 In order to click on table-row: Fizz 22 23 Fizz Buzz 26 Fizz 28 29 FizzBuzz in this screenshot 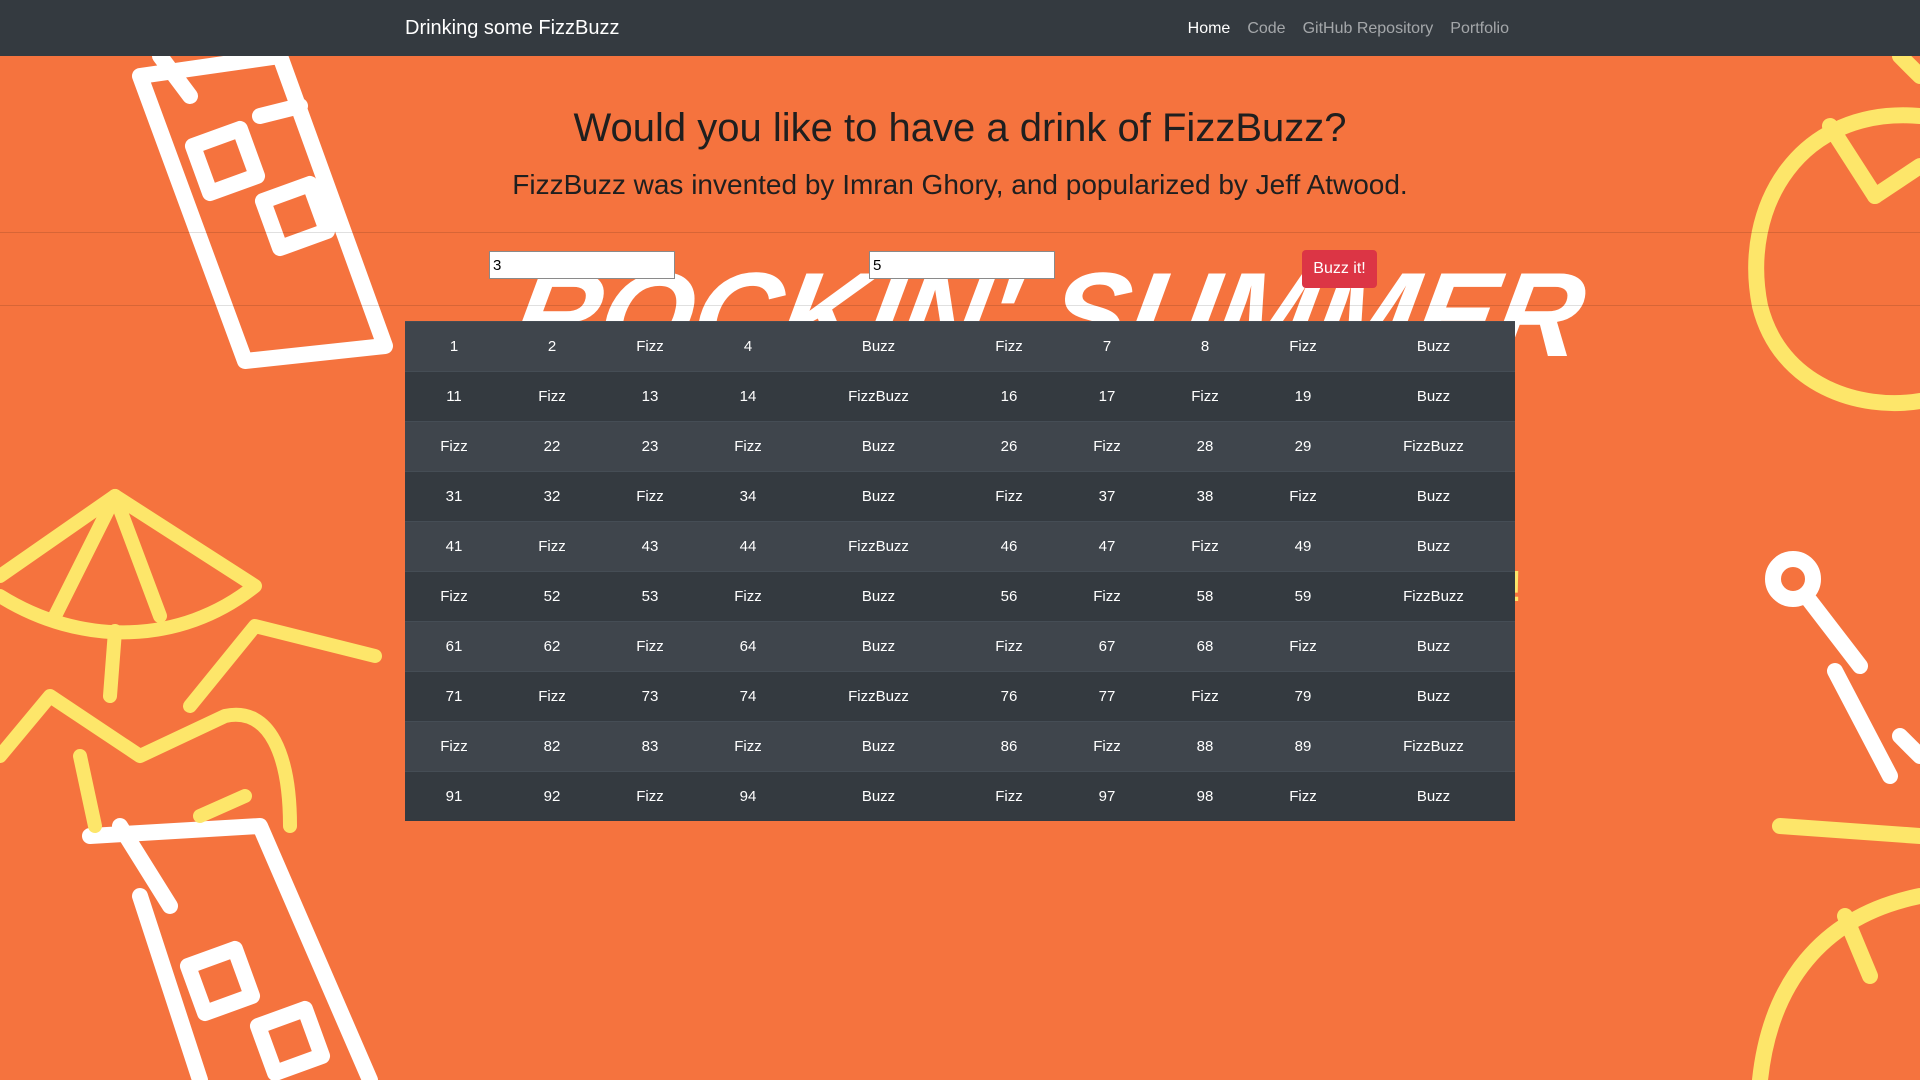, I will do `click(960, 446)`.